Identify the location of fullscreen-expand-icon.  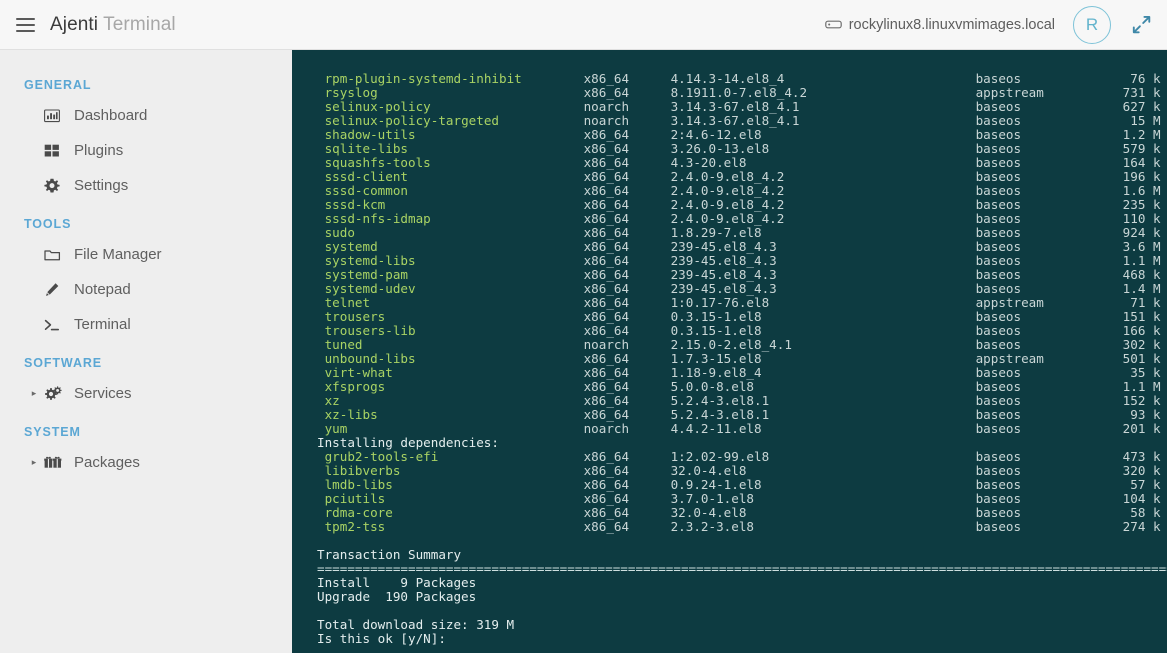
(1141, 25).